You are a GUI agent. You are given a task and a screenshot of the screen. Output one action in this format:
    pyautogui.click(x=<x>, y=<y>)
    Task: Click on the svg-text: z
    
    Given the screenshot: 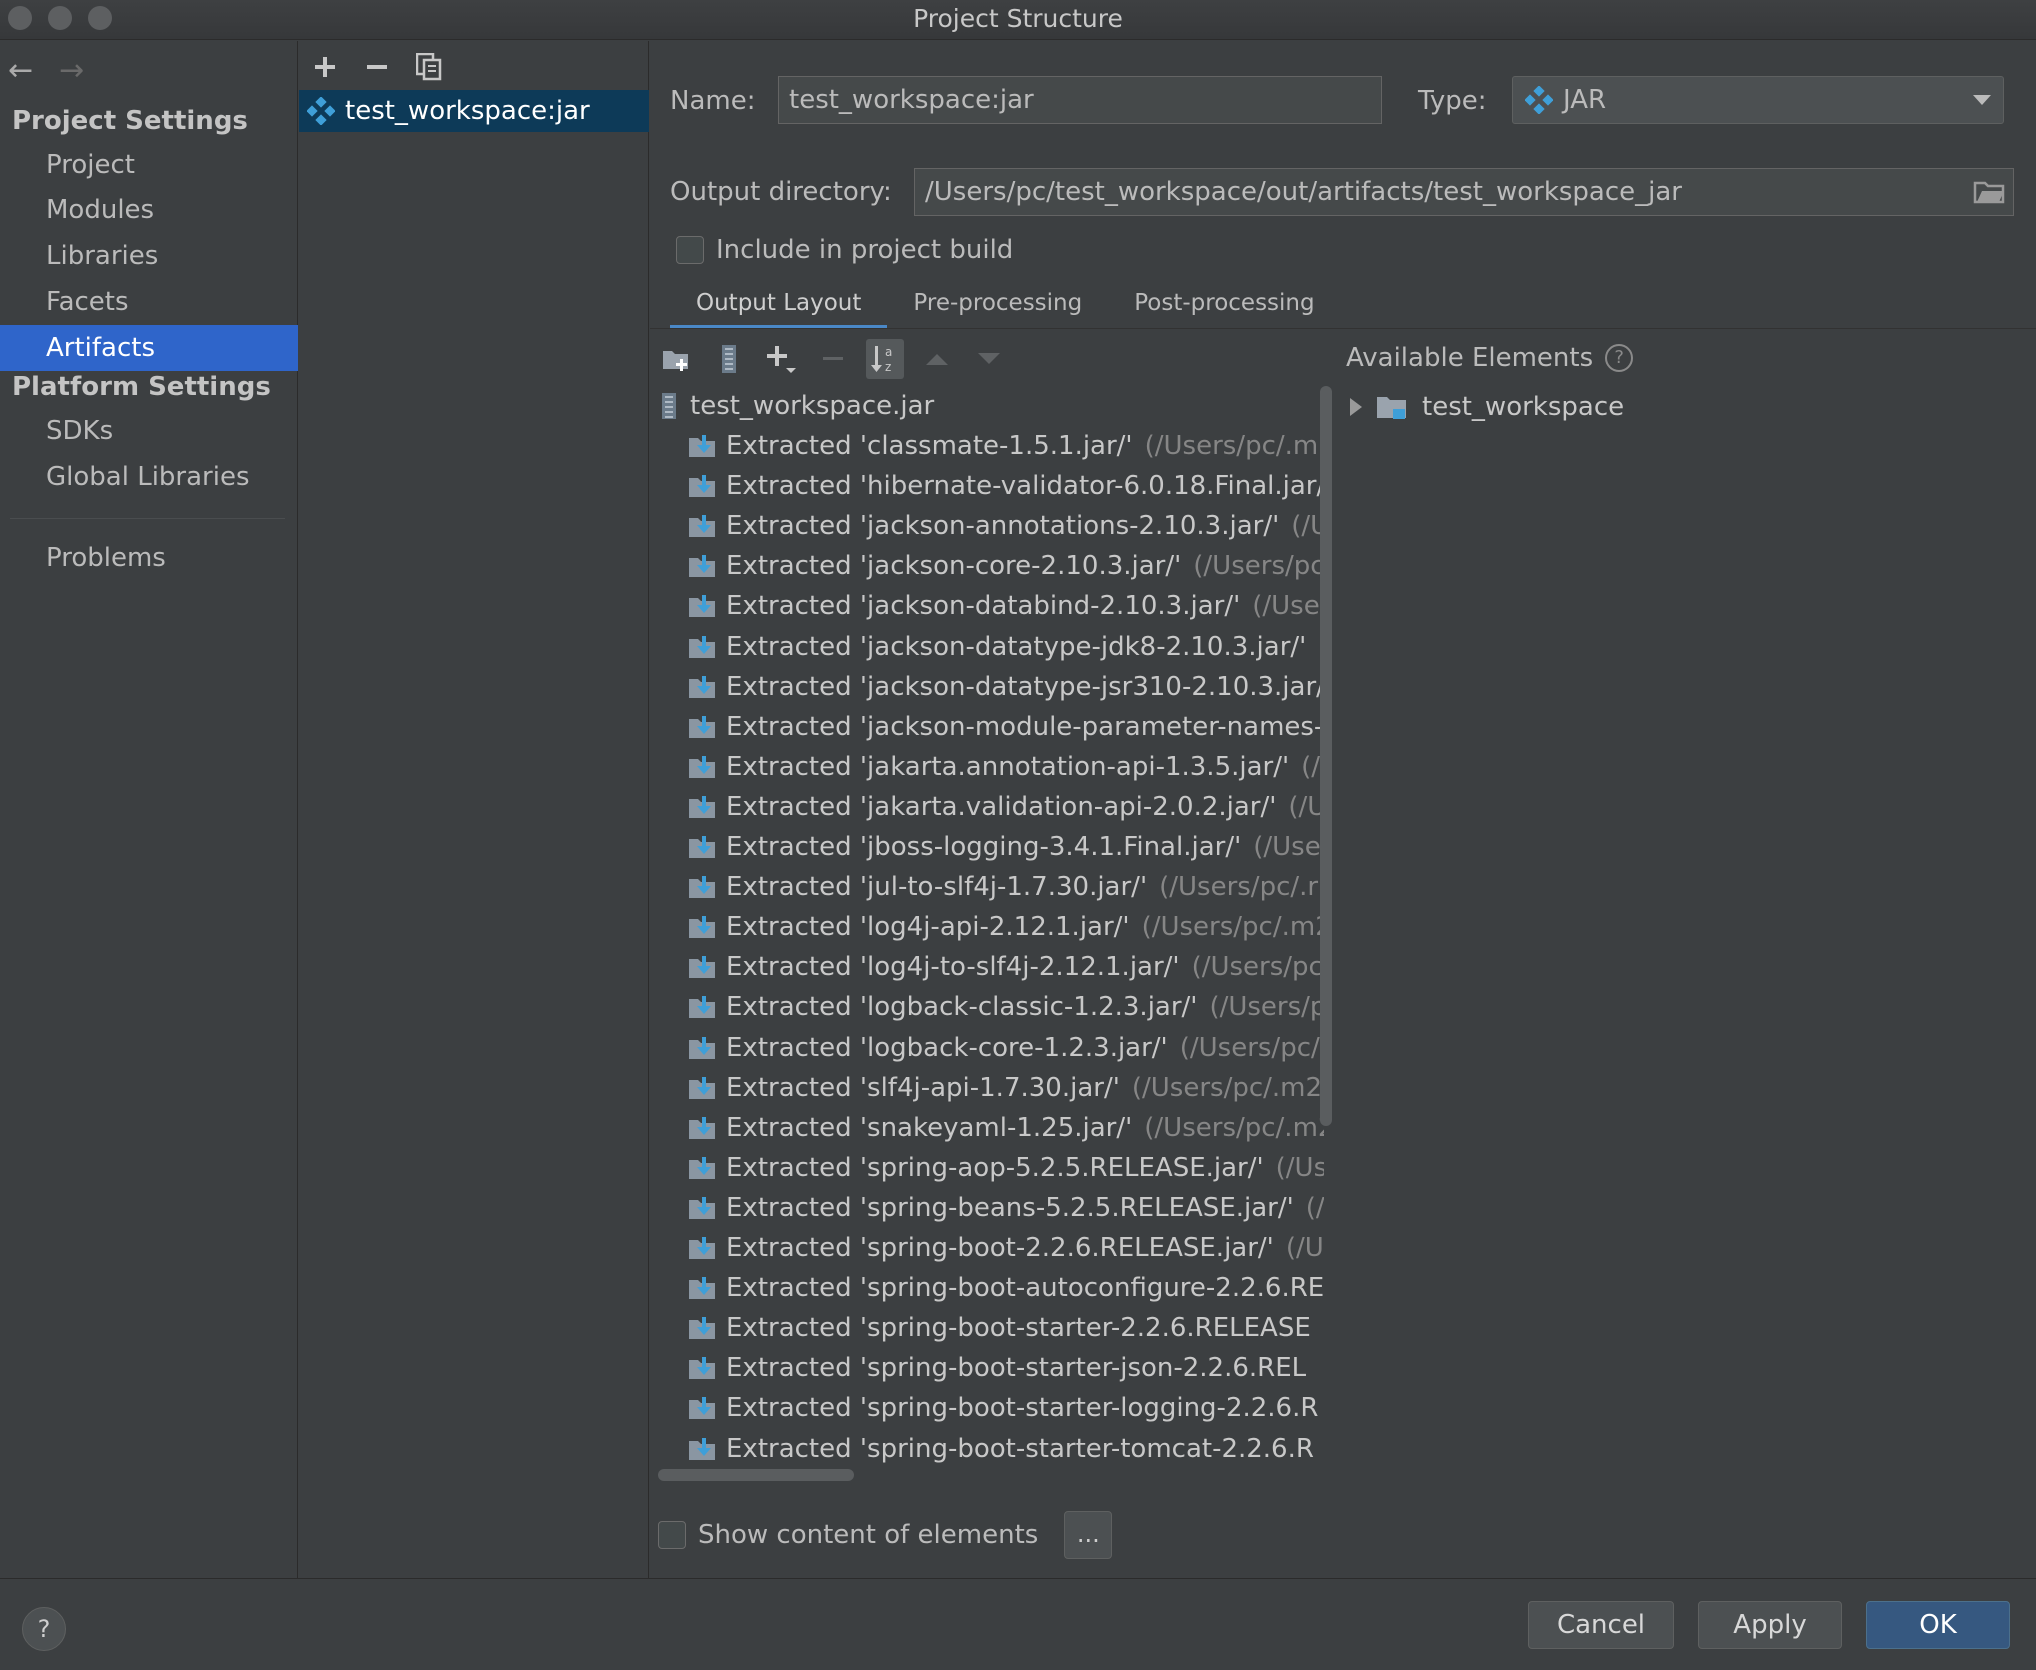 What is the action you would take?
    pyautogui.click(x=888, y=367)
    